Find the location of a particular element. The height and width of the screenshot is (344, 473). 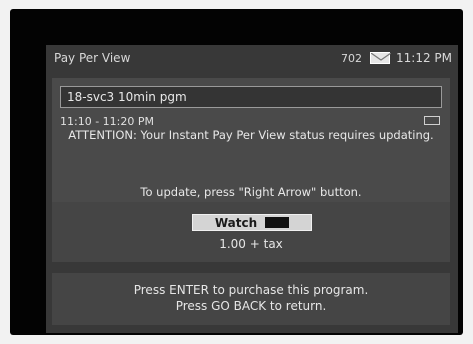

program-time: 11:10 - 11:20 PM is located at coordinates (107, 121).